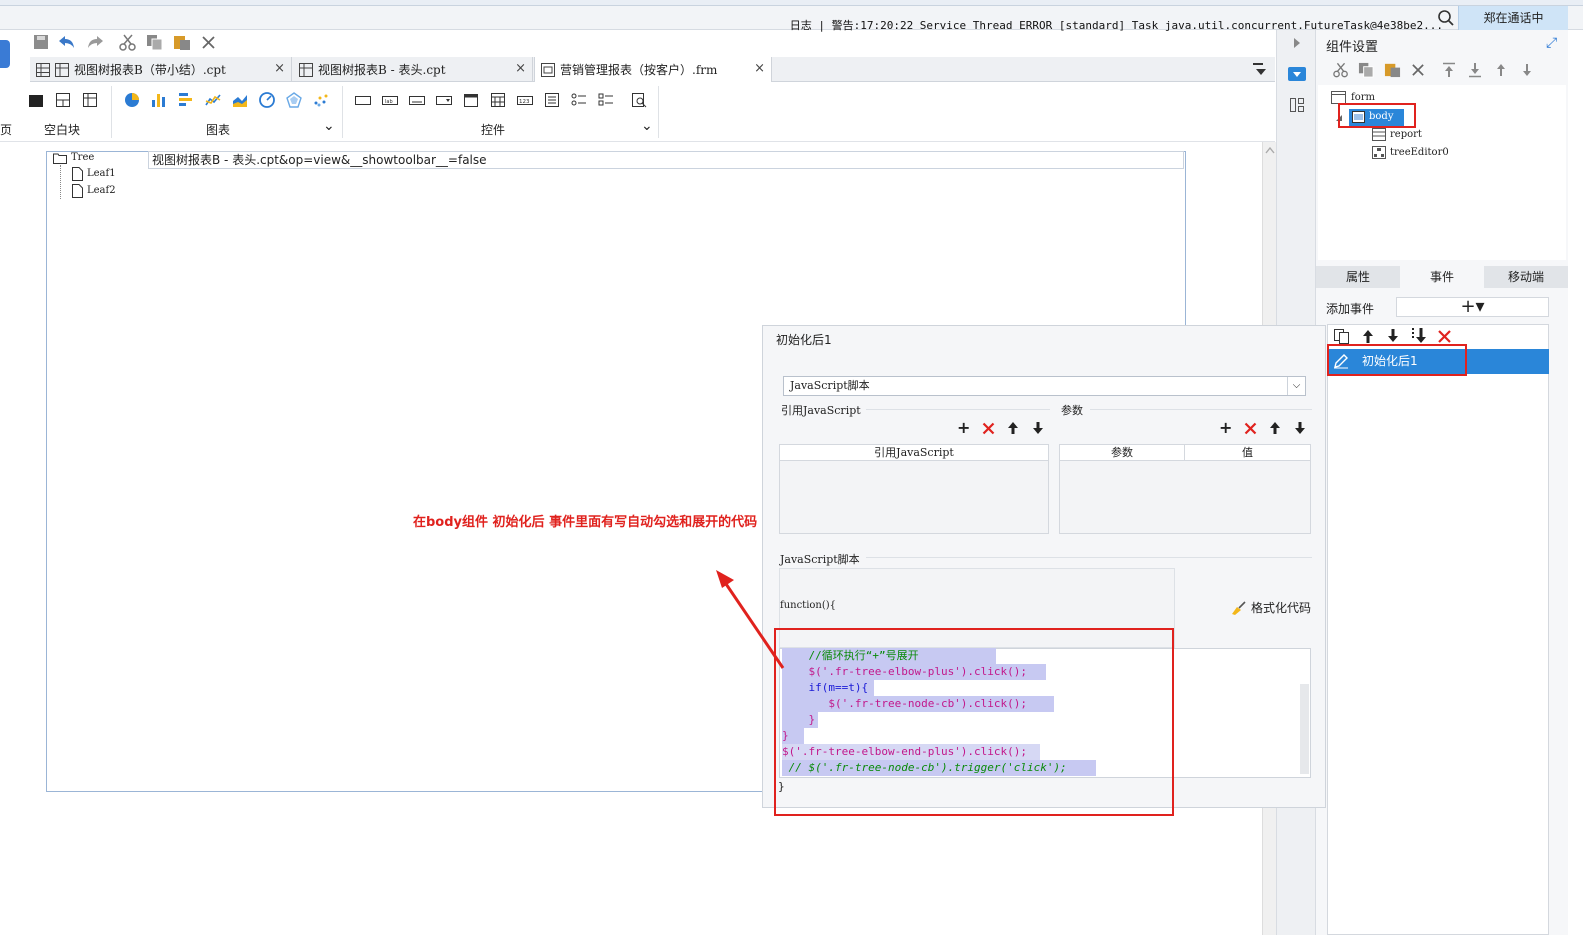 This screenshot has height=935, width=1583. What do you see at coordinates (1475, 70) in the screenshot?
I see `move-bottom-icon` at bounding box center [1475, 70].